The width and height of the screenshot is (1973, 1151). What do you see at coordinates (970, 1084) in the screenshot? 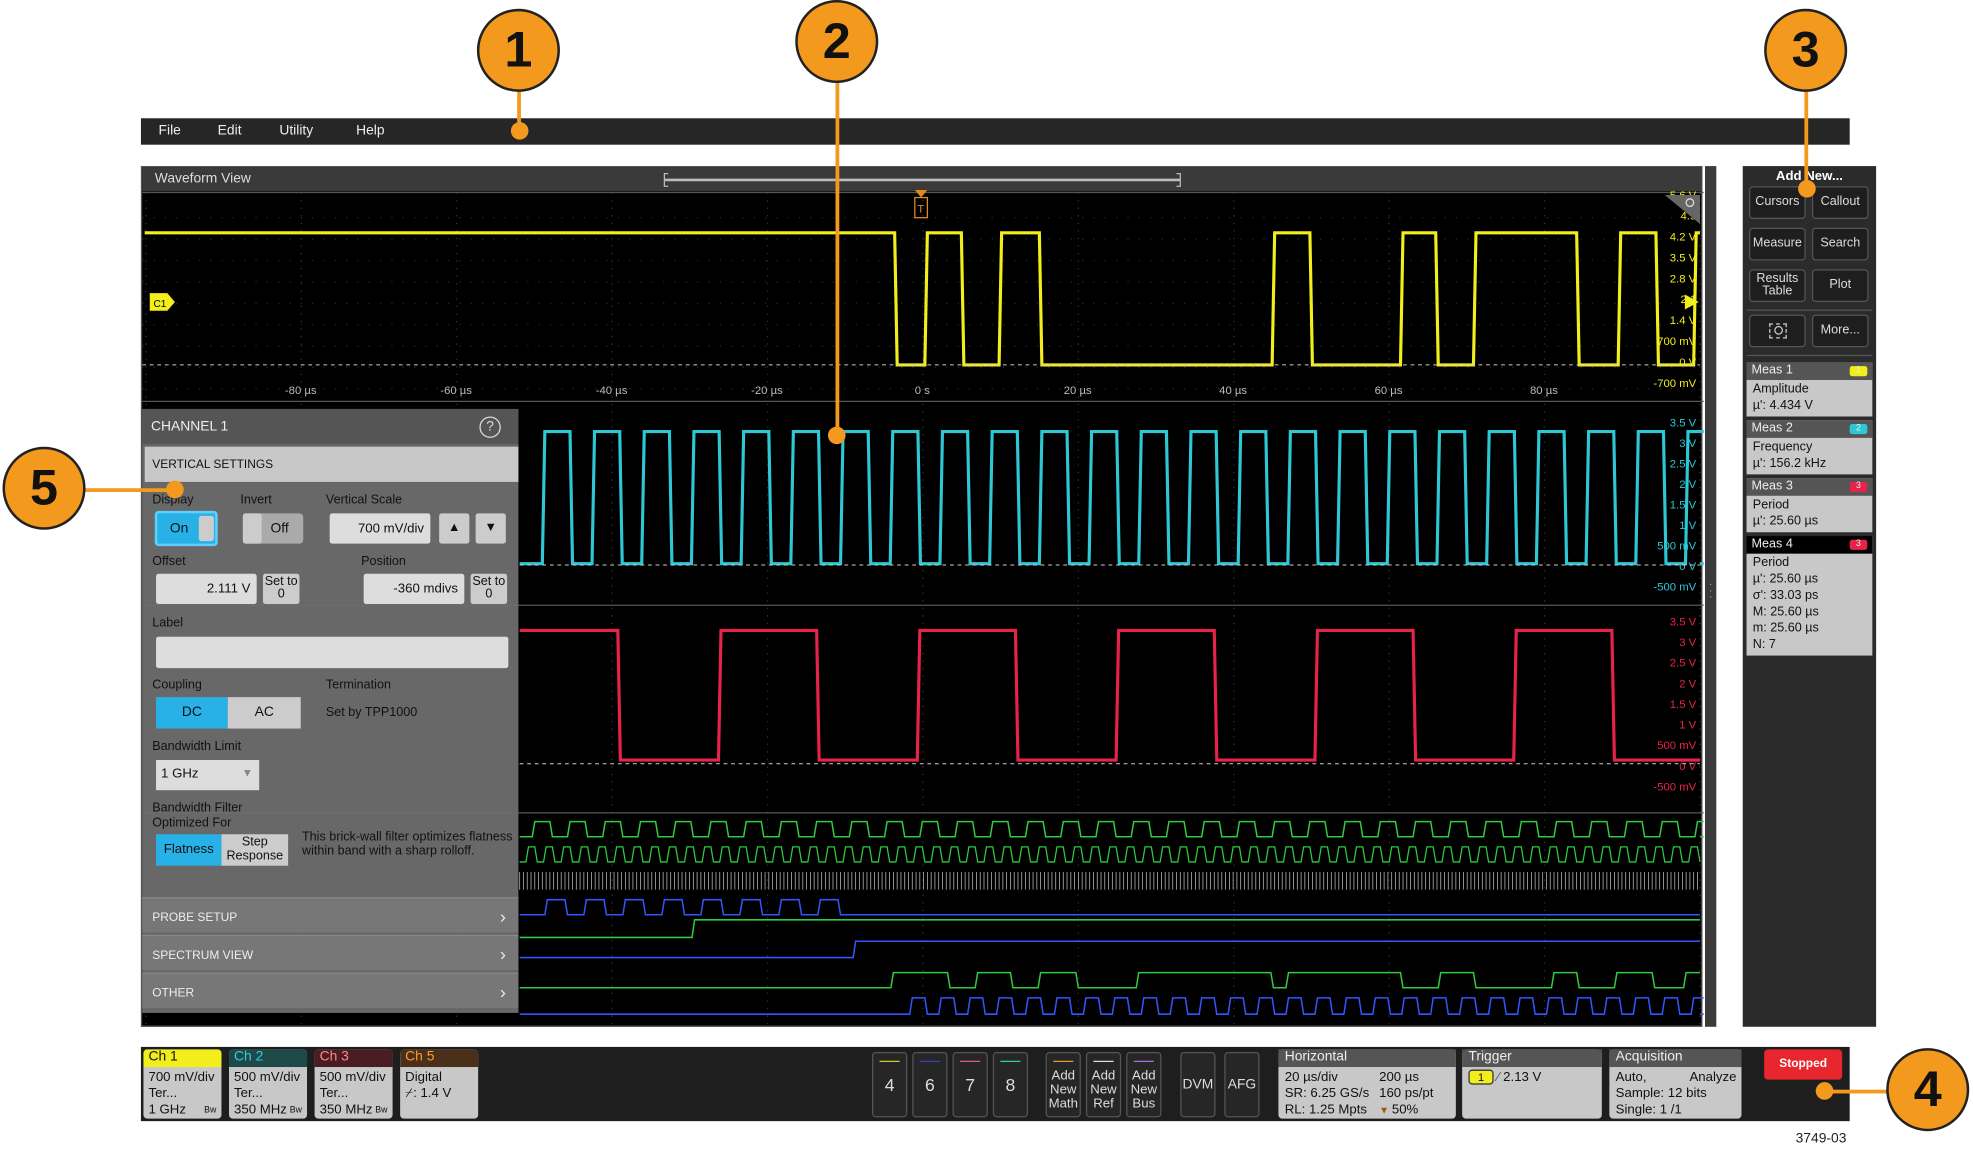
I see `channel-7-button: 7` at bounding box center [970, 1084].